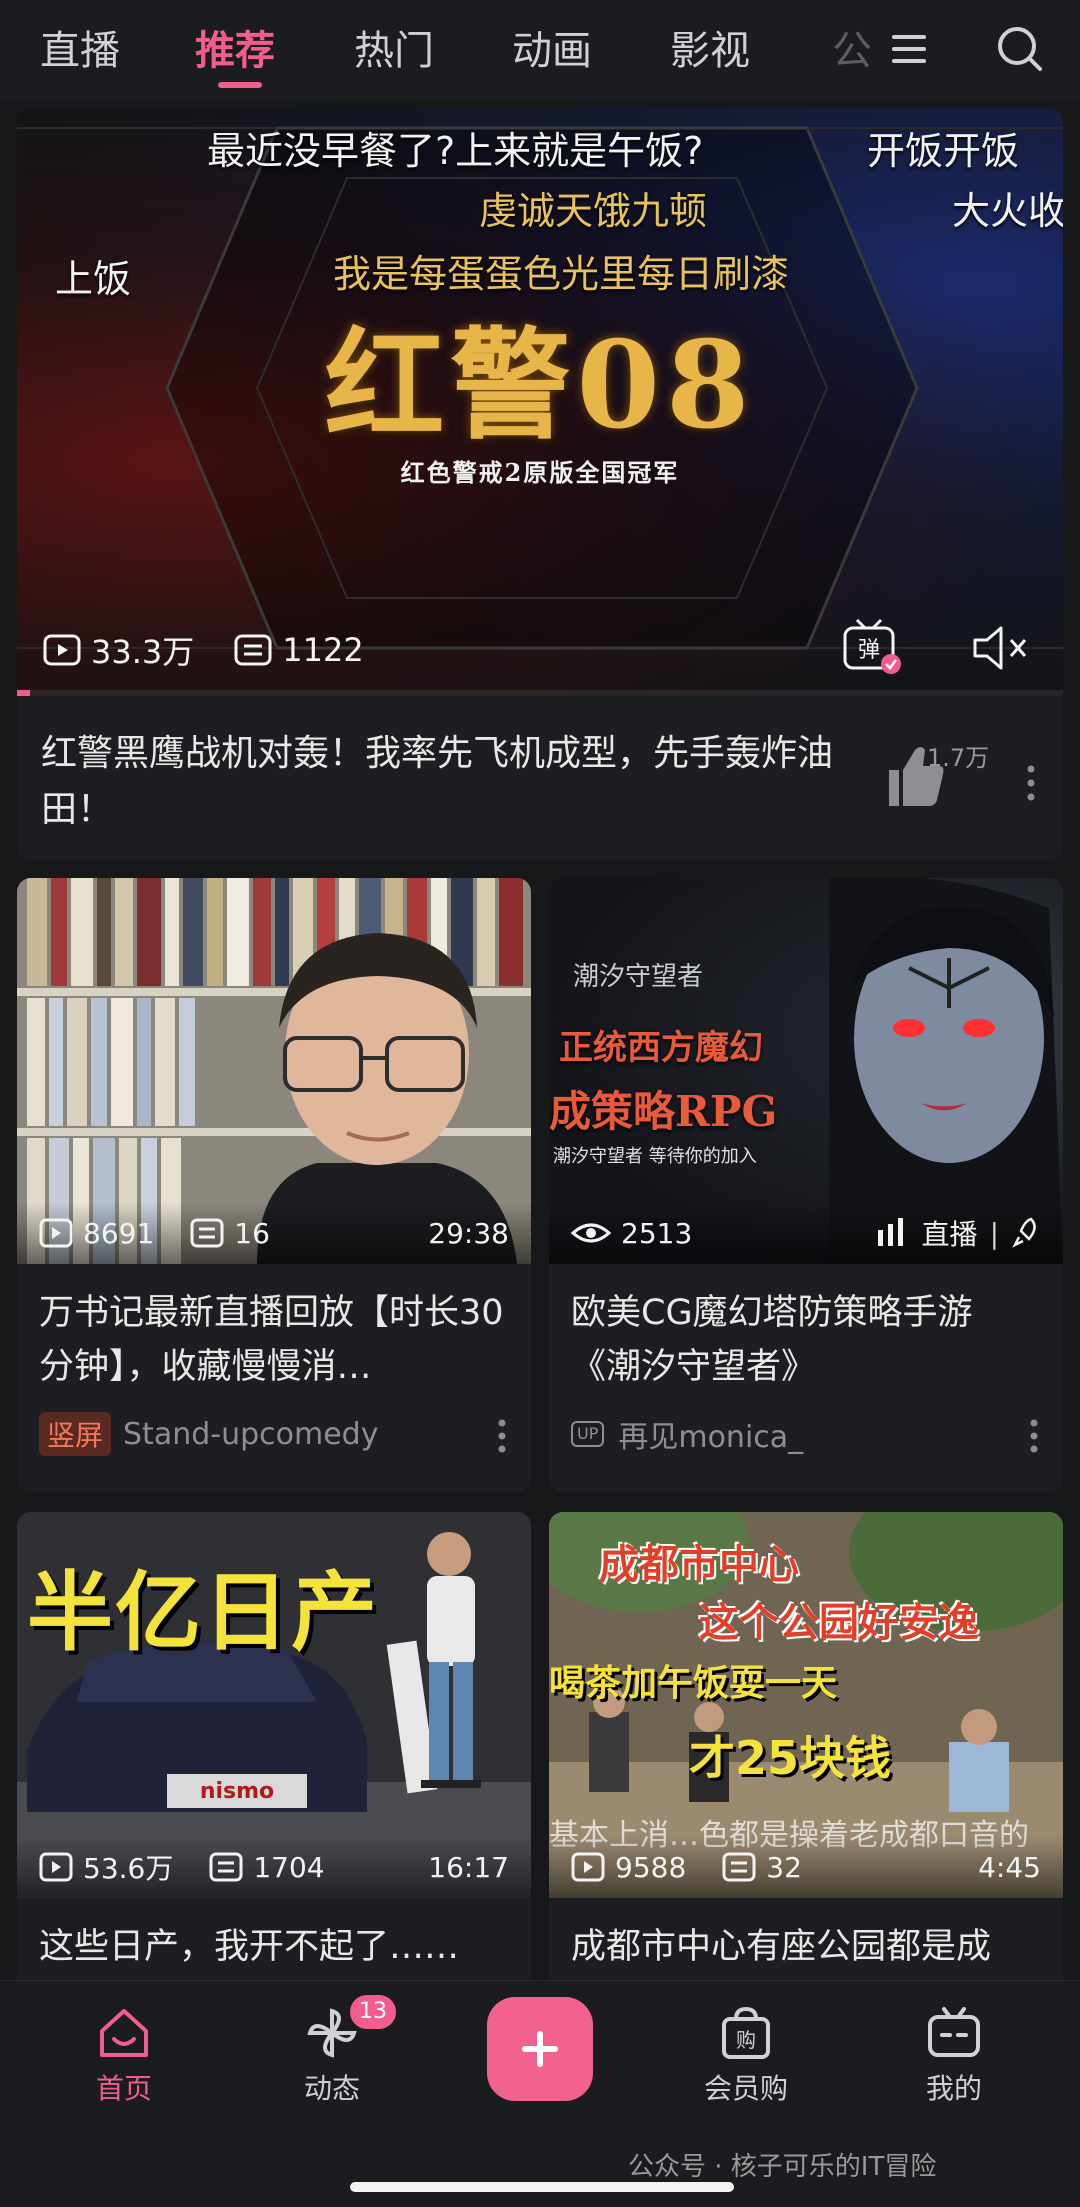 The width and height of the screenshot is (1080, 2207). Describe the element at coordinates (949, 1234) in the screenshot. I see `live-label: 直播` at that location.